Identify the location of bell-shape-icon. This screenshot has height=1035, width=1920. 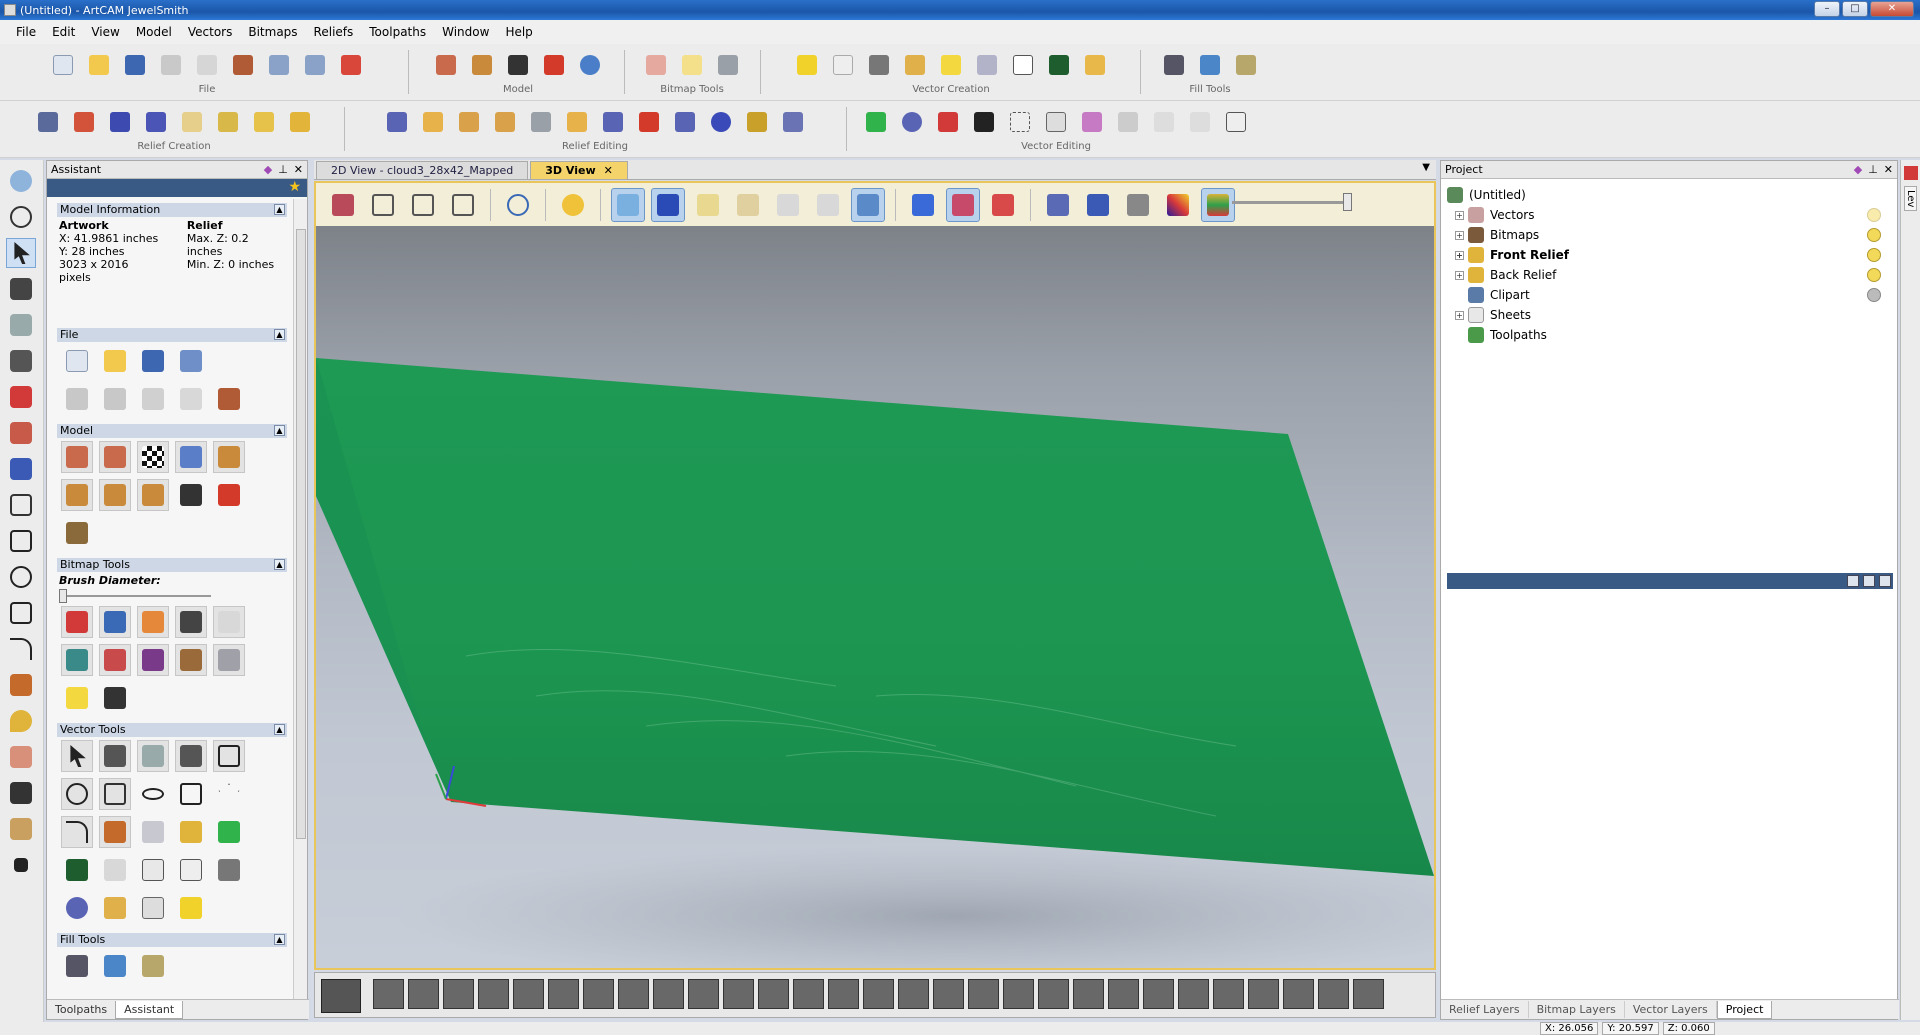
(1056, 122).